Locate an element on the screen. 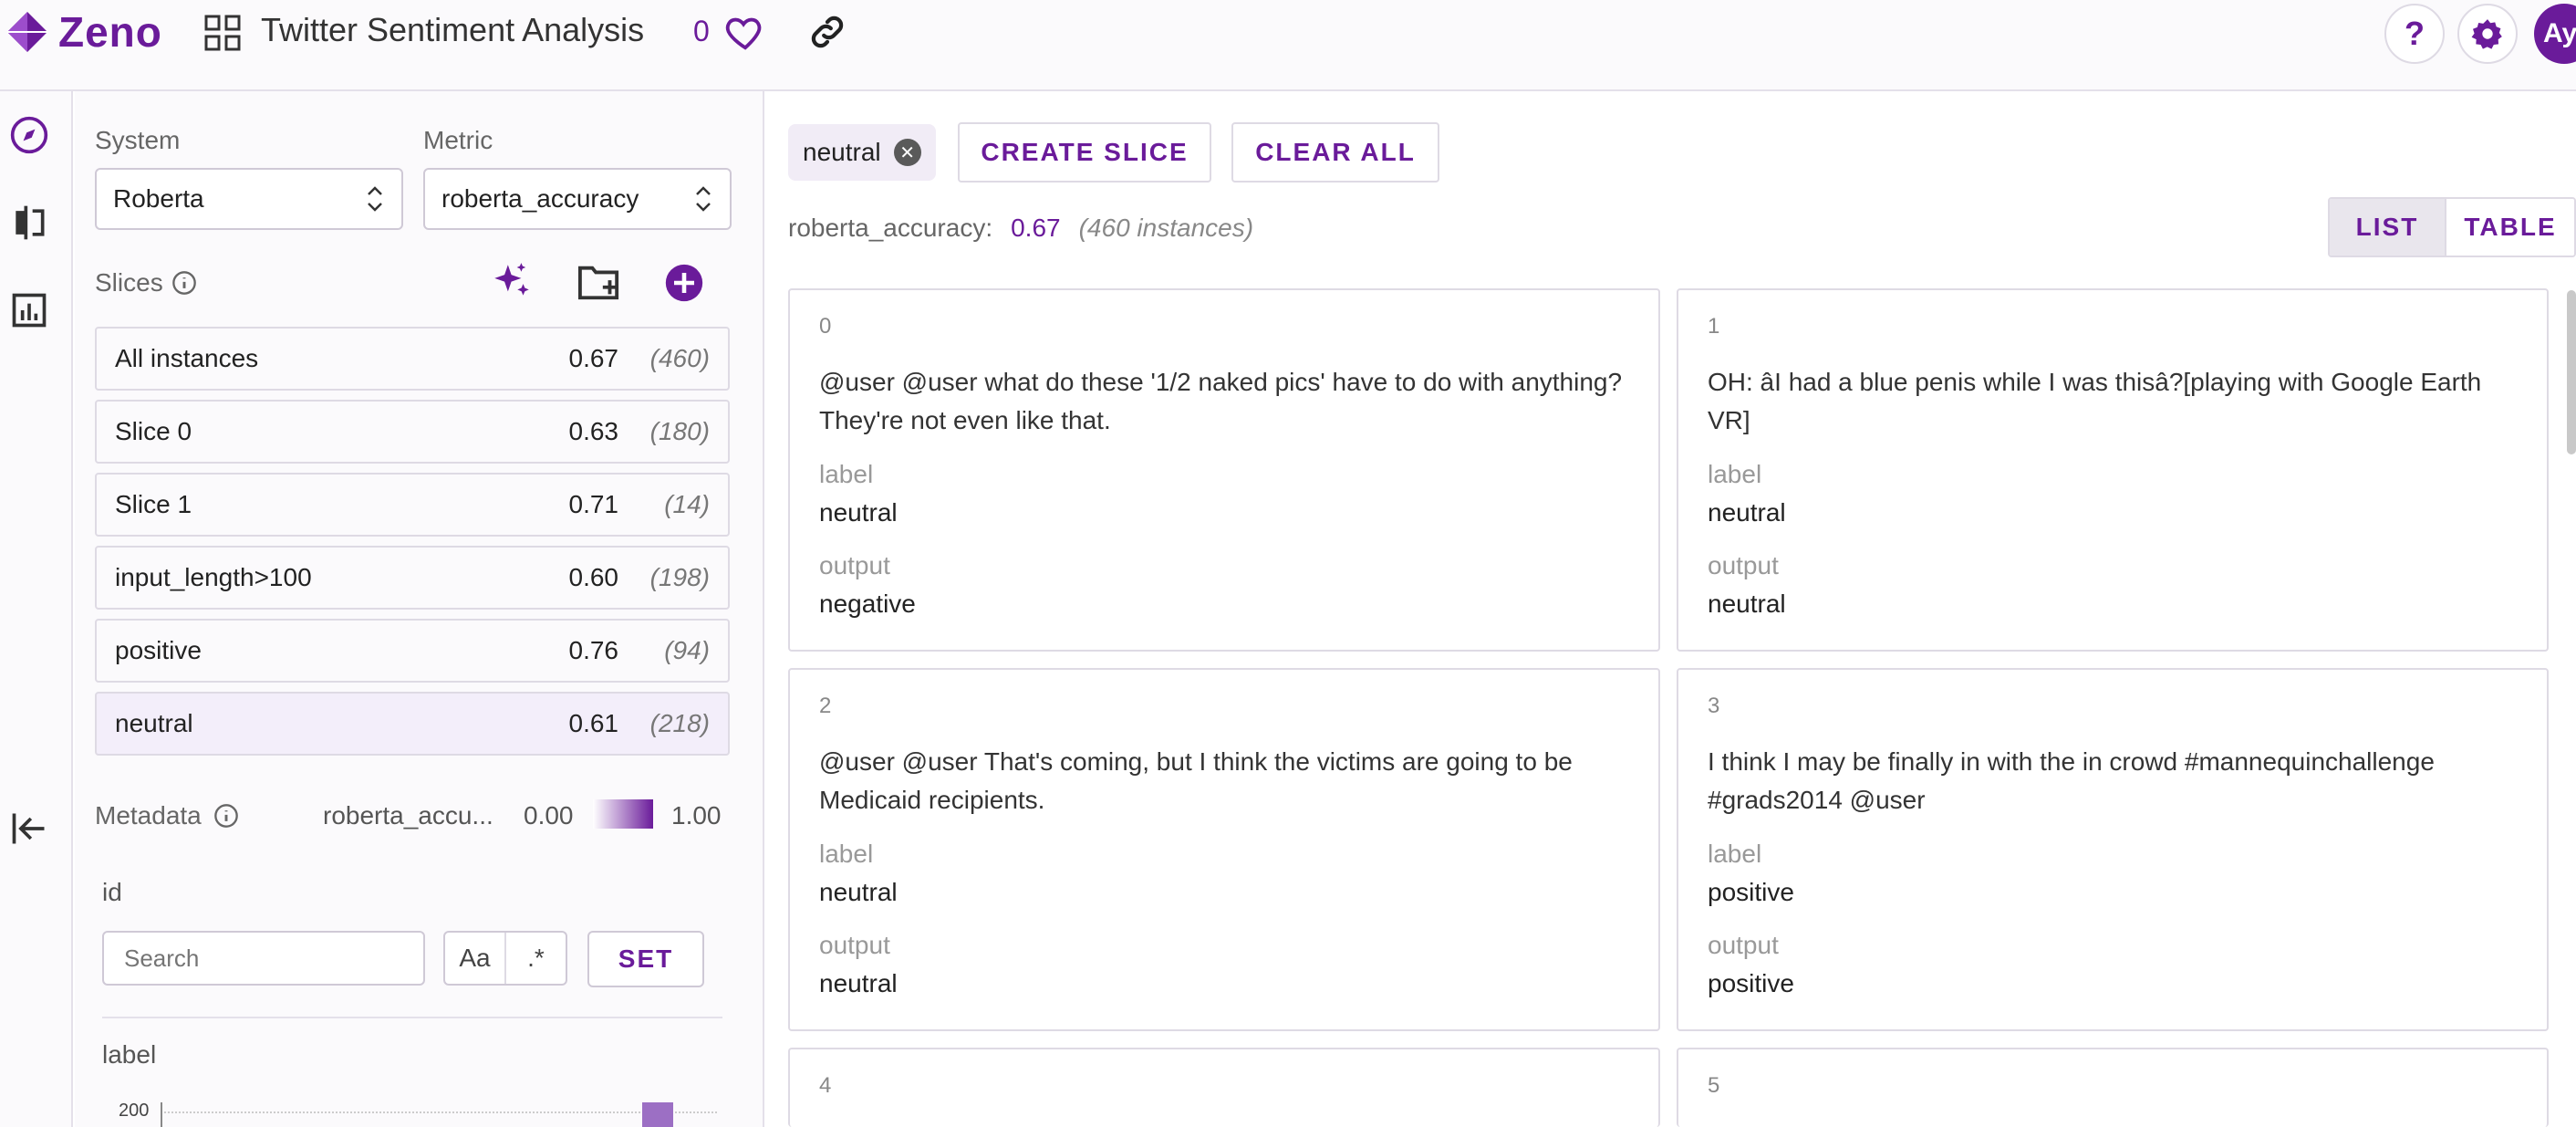  scale-max: 1.00 is located at coordinates (696, 815).